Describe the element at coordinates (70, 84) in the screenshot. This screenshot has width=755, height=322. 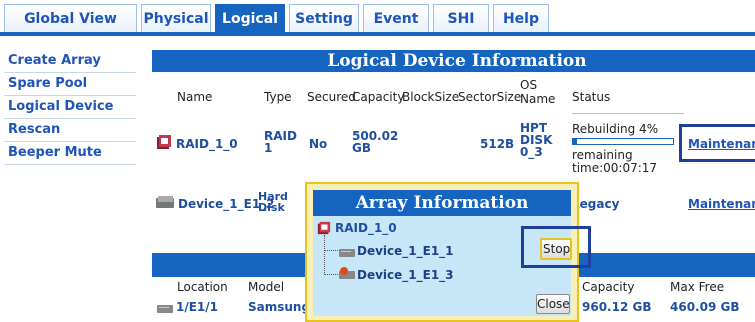
I see `sidebar-item-spare-pool: Spare Pool` at that location.